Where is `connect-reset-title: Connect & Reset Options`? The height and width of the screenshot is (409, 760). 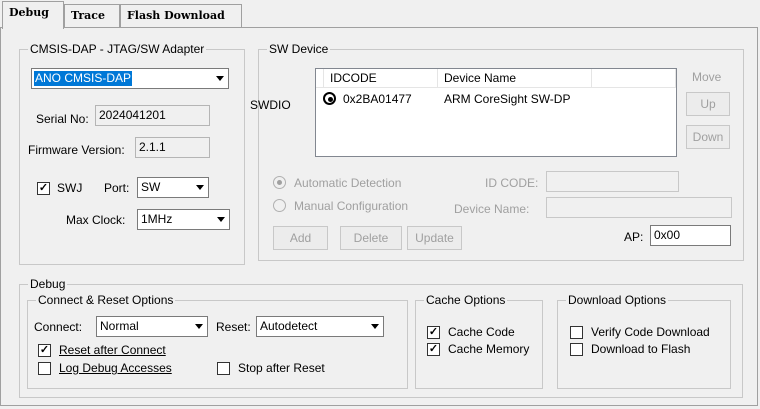
connect-reset-title: Connect & Reset Options is located at coordinates (106, 300).